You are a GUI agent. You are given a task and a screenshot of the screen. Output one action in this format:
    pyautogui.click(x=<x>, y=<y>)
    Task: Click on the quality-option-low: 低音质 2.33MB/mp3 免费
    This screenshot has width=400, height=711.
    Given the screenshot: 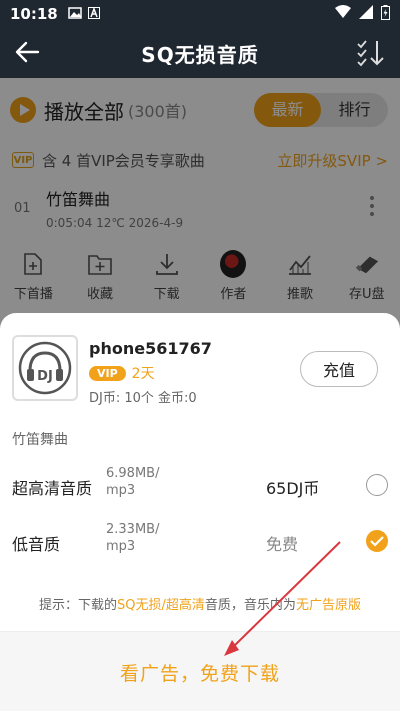 What is the action you would take?
    pyautogui.click(x=200, y=543)
    